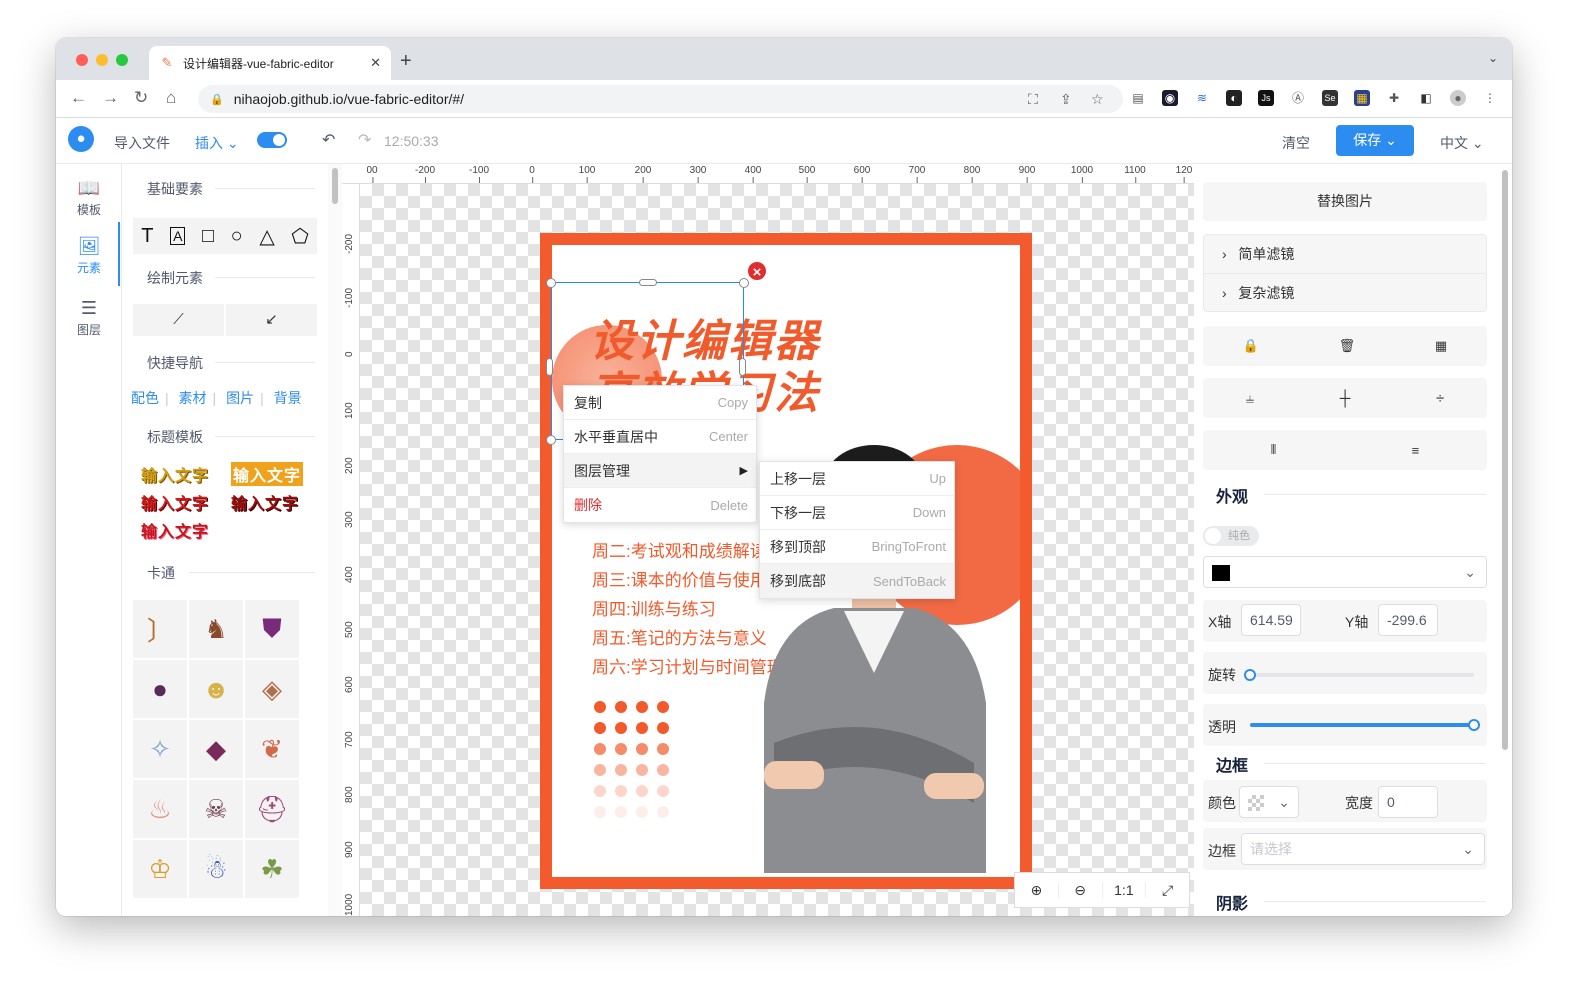 The height and width of the screenshot is (991, 1570). What do you see at coordinates (1037, 890) in the screenshot?
I see `zoom-in-icon: ⊕` at bounding box center [1037, 890].